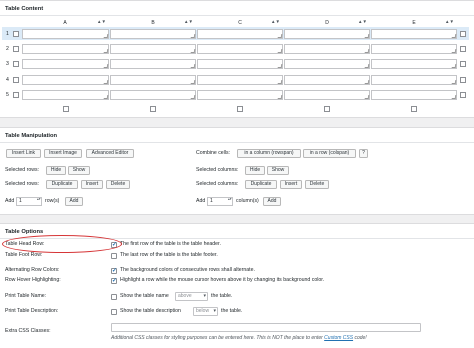 This screenshot has height=348, width=474. What do you see at coordinates (191, 296) in the screenshot?
I see `print-table-name-position-select: above` at bounding box center [191, 296].